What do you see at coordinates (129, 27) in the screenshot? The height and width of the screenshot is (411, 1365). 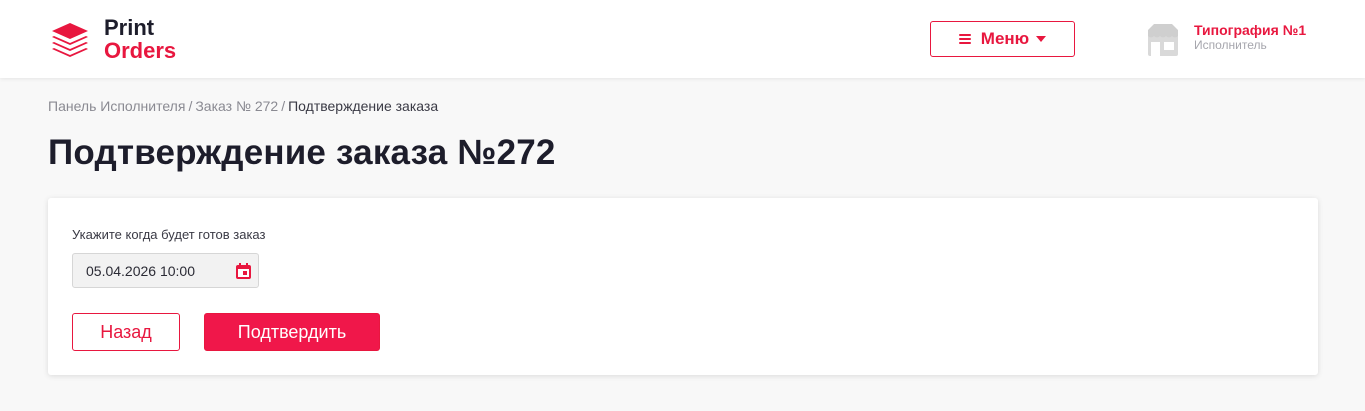 I see `logo-text-top: Print` at bounding box center [129, 27].